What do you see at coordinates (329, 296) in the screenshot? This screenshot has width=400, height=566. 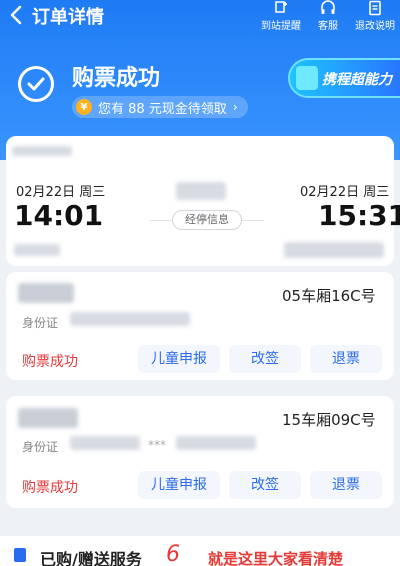 I see `seat-number: 05车厢16C号` at bounding box center [329, 296].